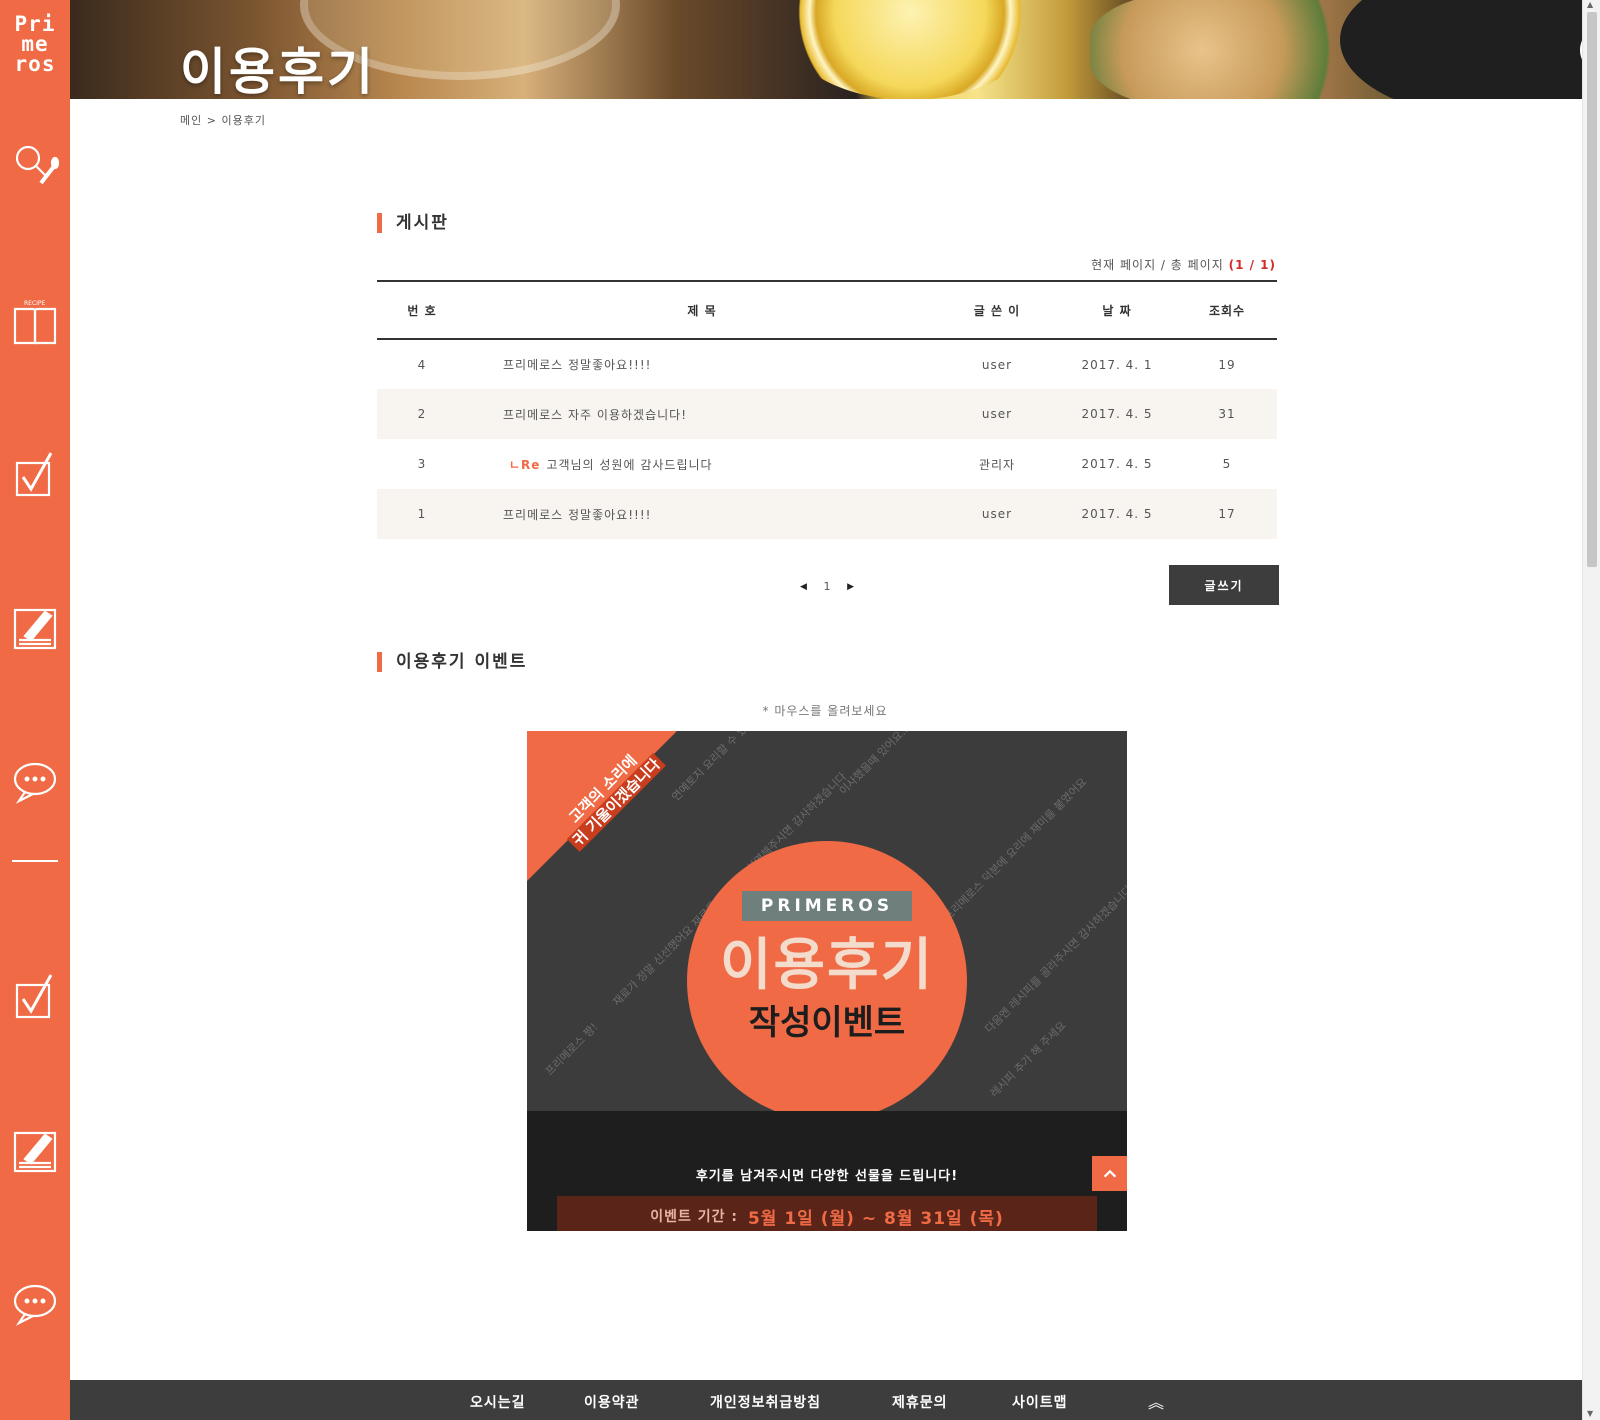 This screenshot has width=1600, height=1420. I want to click on logo: Pri me ros, so click(35, 44).